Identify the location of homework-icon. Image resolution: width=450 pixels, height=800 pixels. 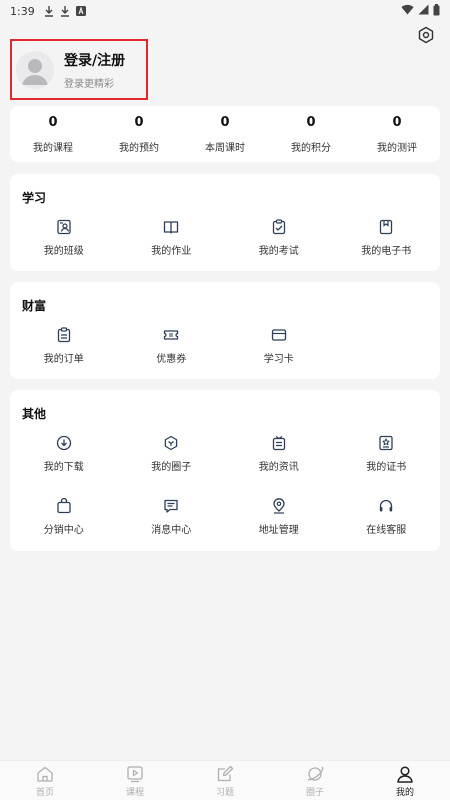
(171, 227).